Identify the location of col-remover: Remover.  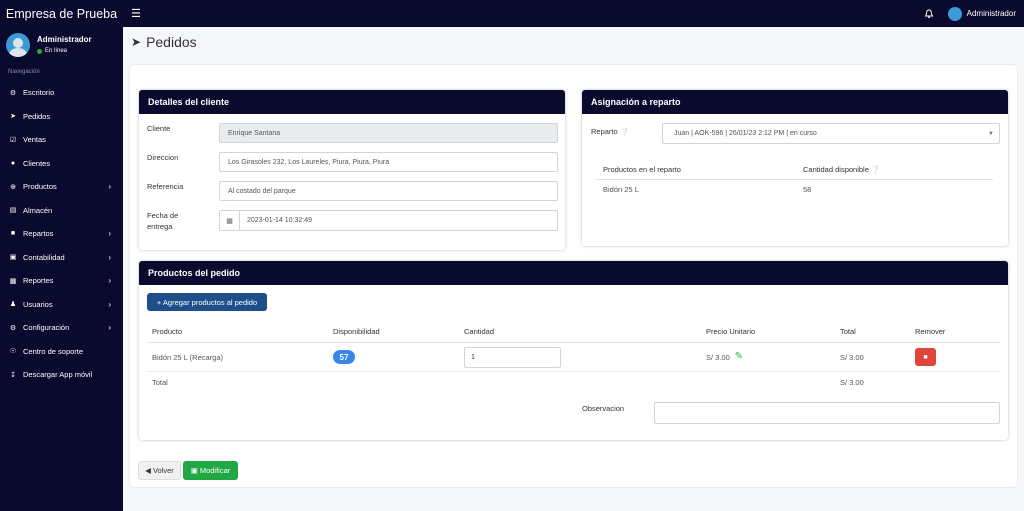
(930, 331).